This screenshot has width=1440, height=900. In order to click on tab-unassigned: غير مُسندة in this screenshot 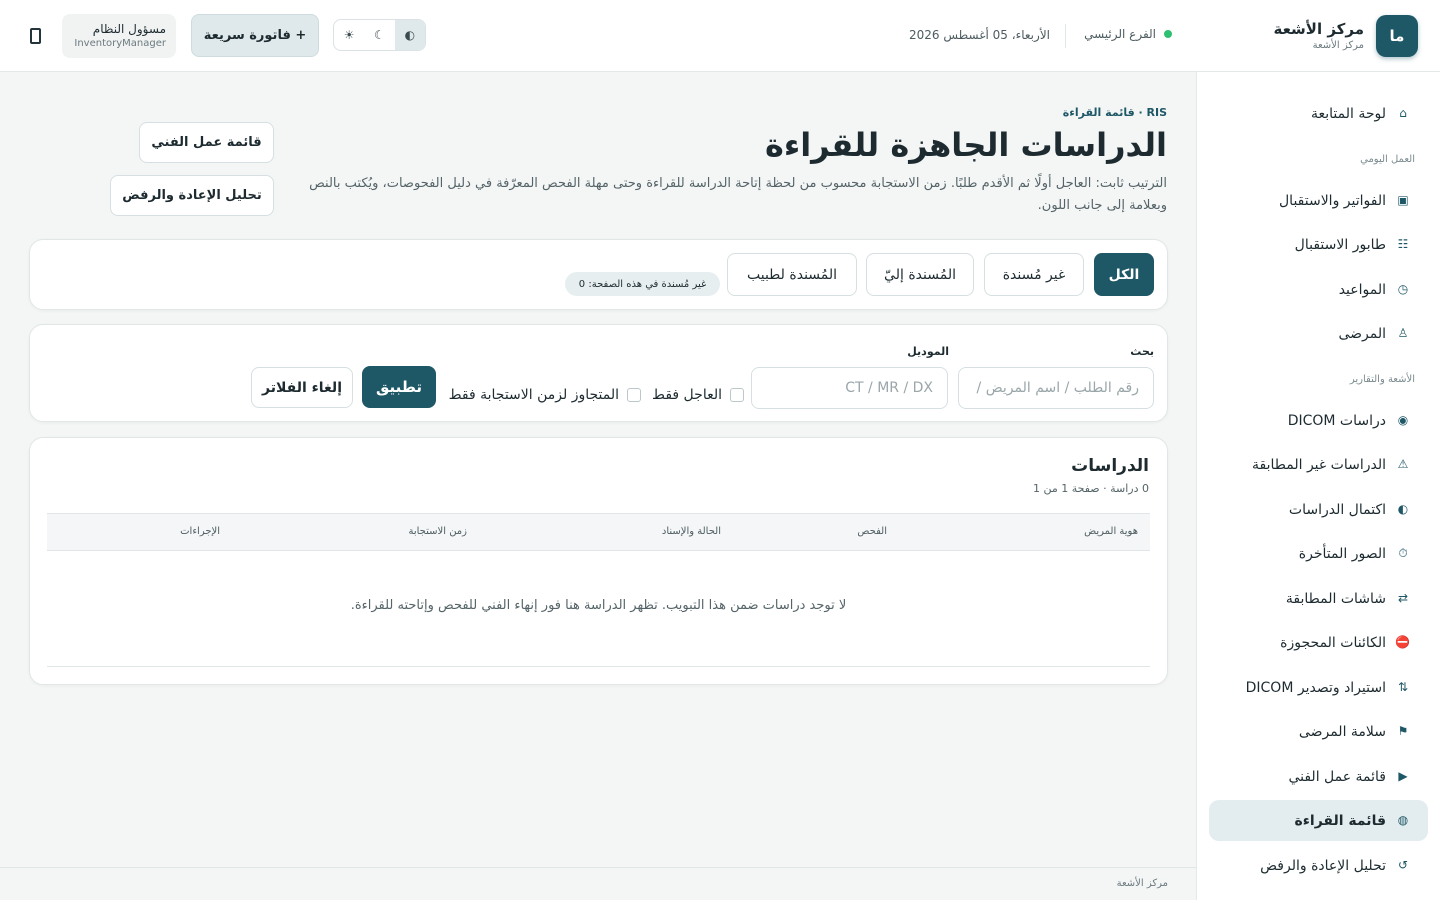, I will do `click(1034, 274)`.